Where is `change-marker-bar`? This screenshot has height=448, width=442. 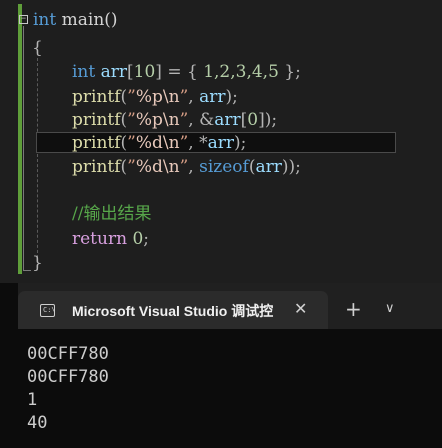 change-marker-bar is located at coordinates (20, 139).